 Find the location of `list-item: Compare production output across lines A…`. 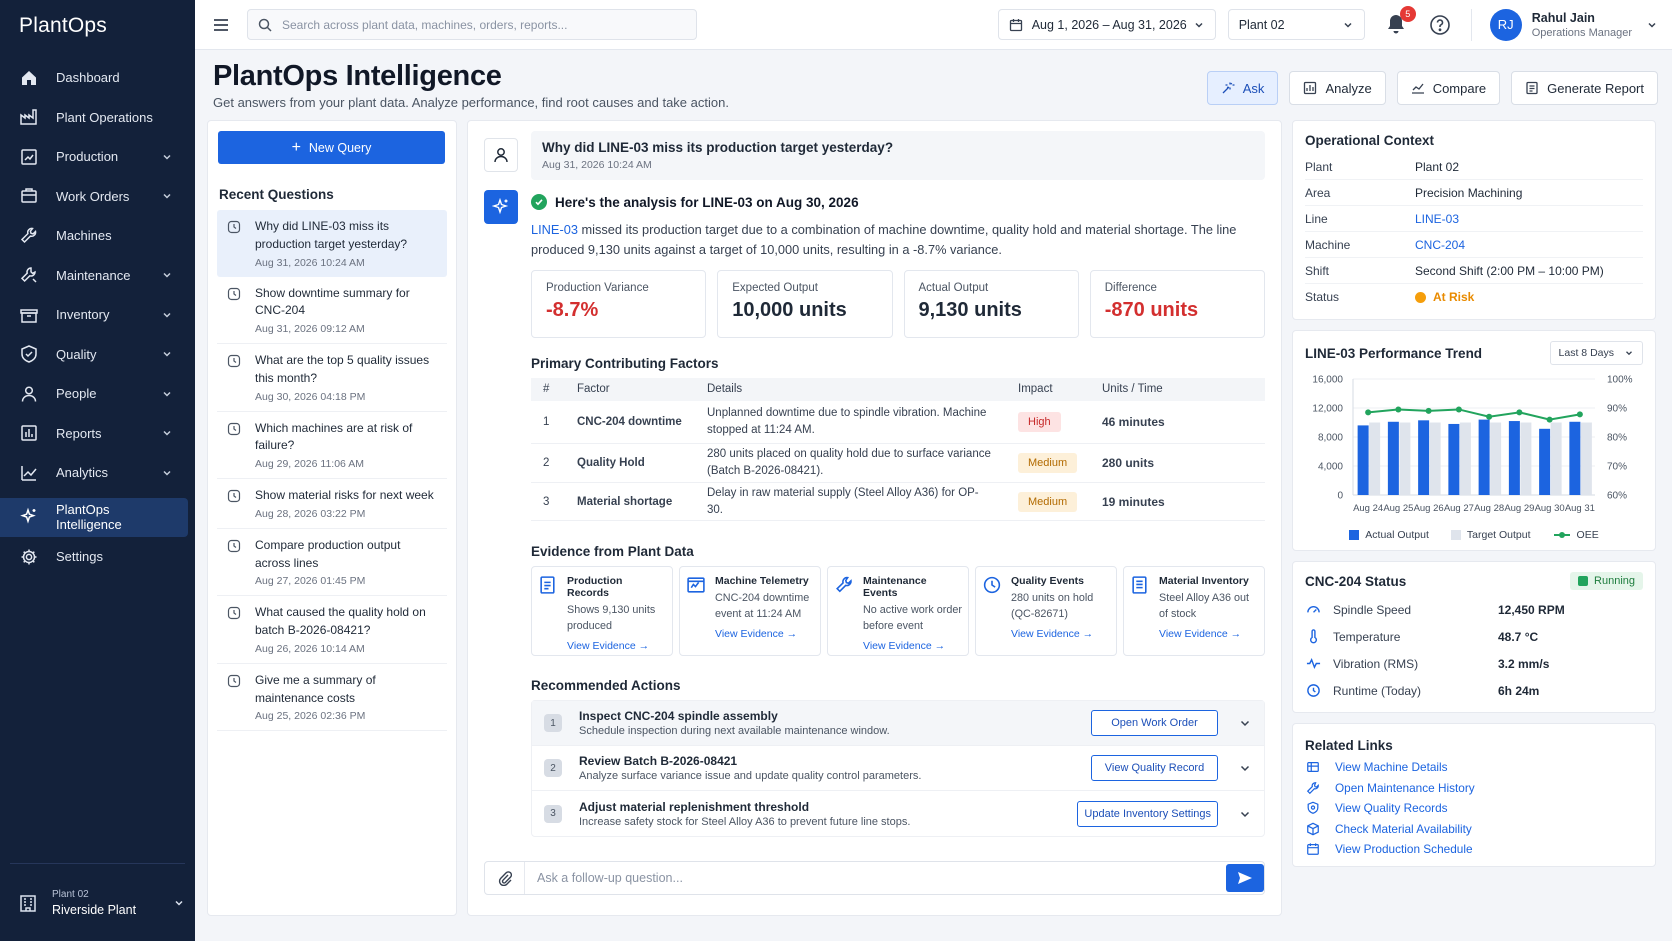

list-item: Compare production output across lines A… is located at coordinates (332, 563).